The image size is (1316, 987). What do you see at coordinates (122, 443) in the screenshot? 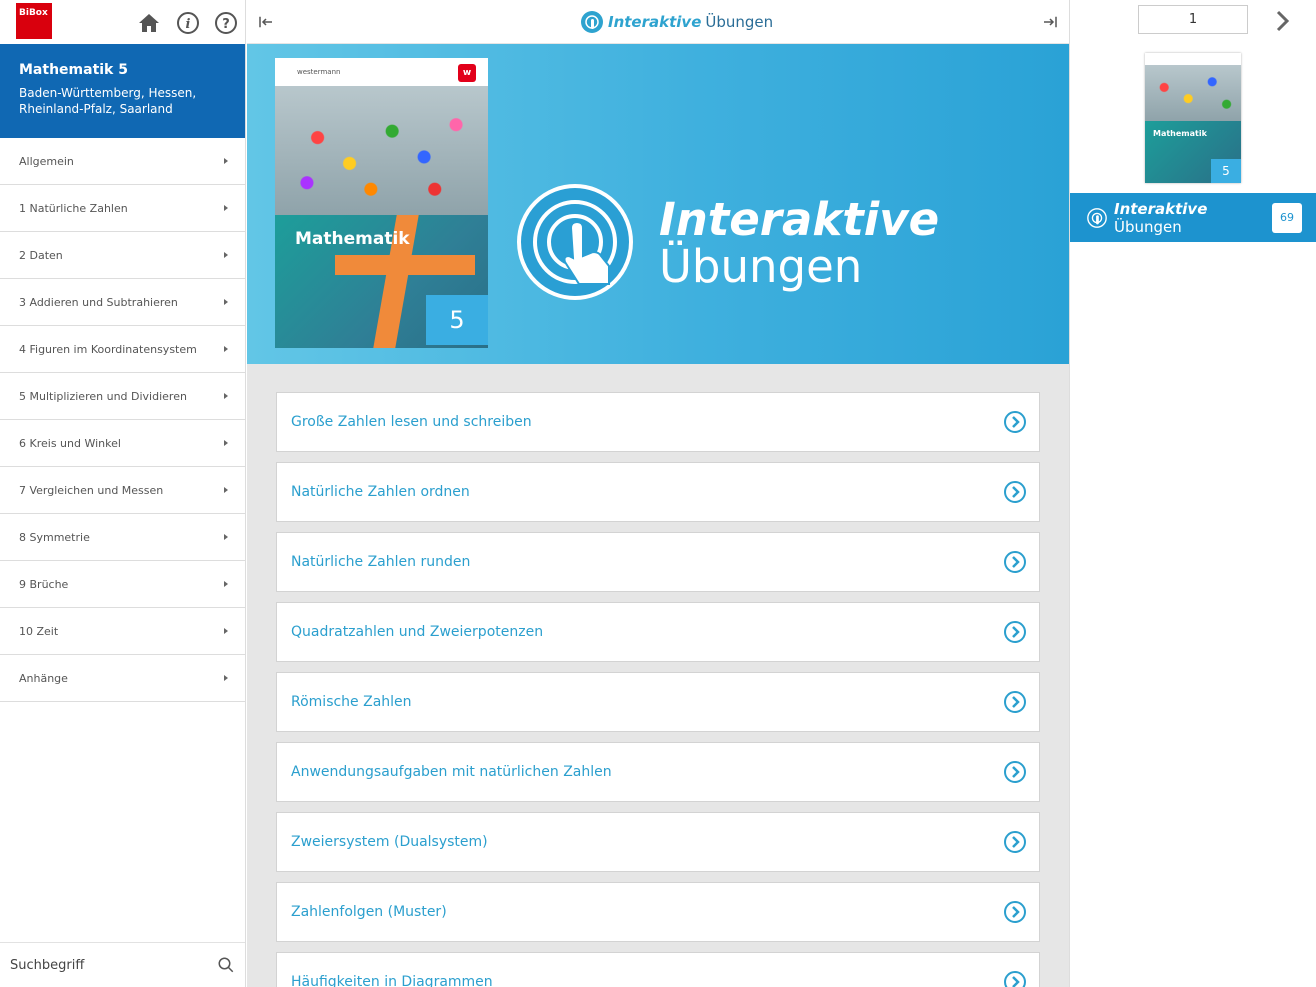
I see `nav-item-chapter-6: 6 Kreis und Winkel` at bounding box center [122, 443].